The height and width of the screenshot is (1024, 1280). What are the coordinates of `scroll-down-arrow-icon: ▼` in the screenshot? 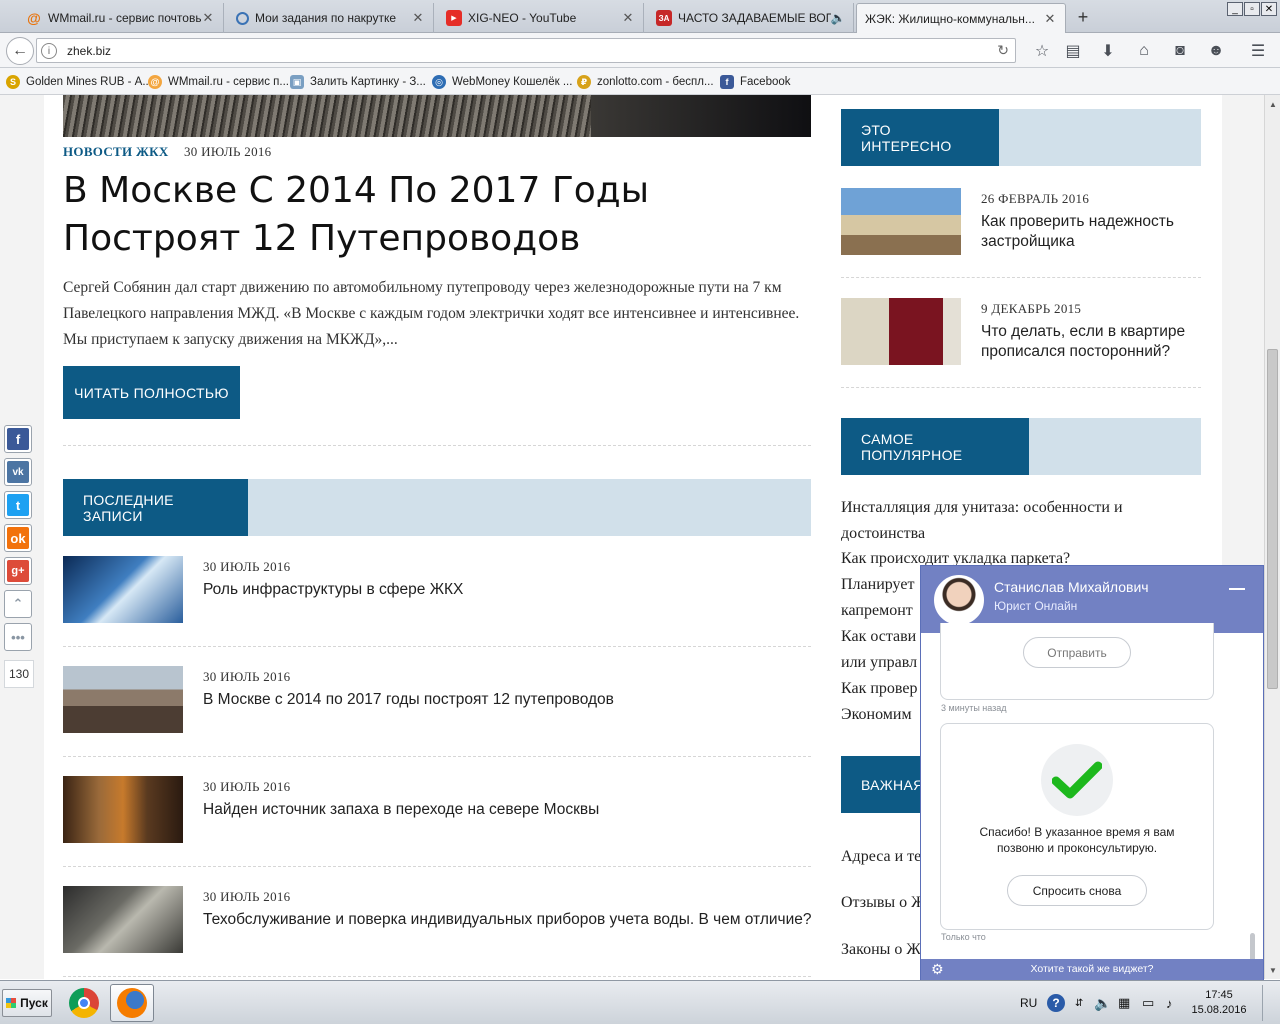 It's located at (1273, 970).